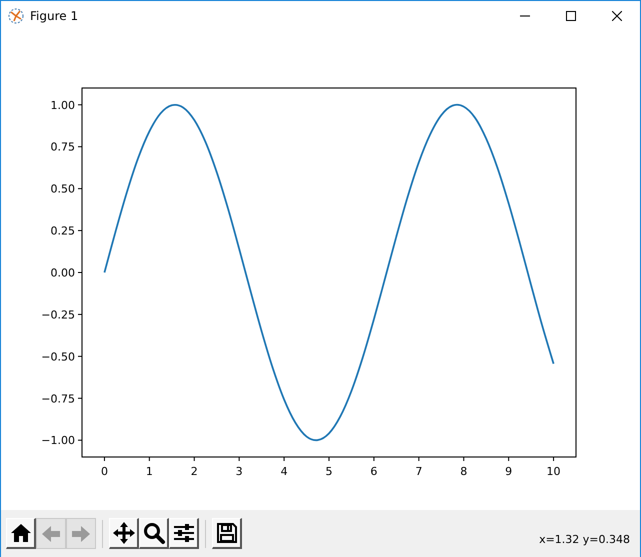  Describe the element at coordinates (226, 533) in the screenshot. I see `save-icon` at that location.